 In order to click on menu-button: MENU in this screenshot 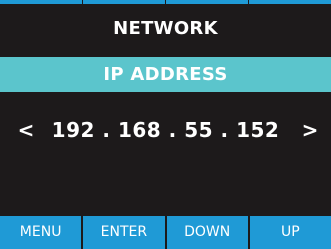, I will do `click(42, 232)`.